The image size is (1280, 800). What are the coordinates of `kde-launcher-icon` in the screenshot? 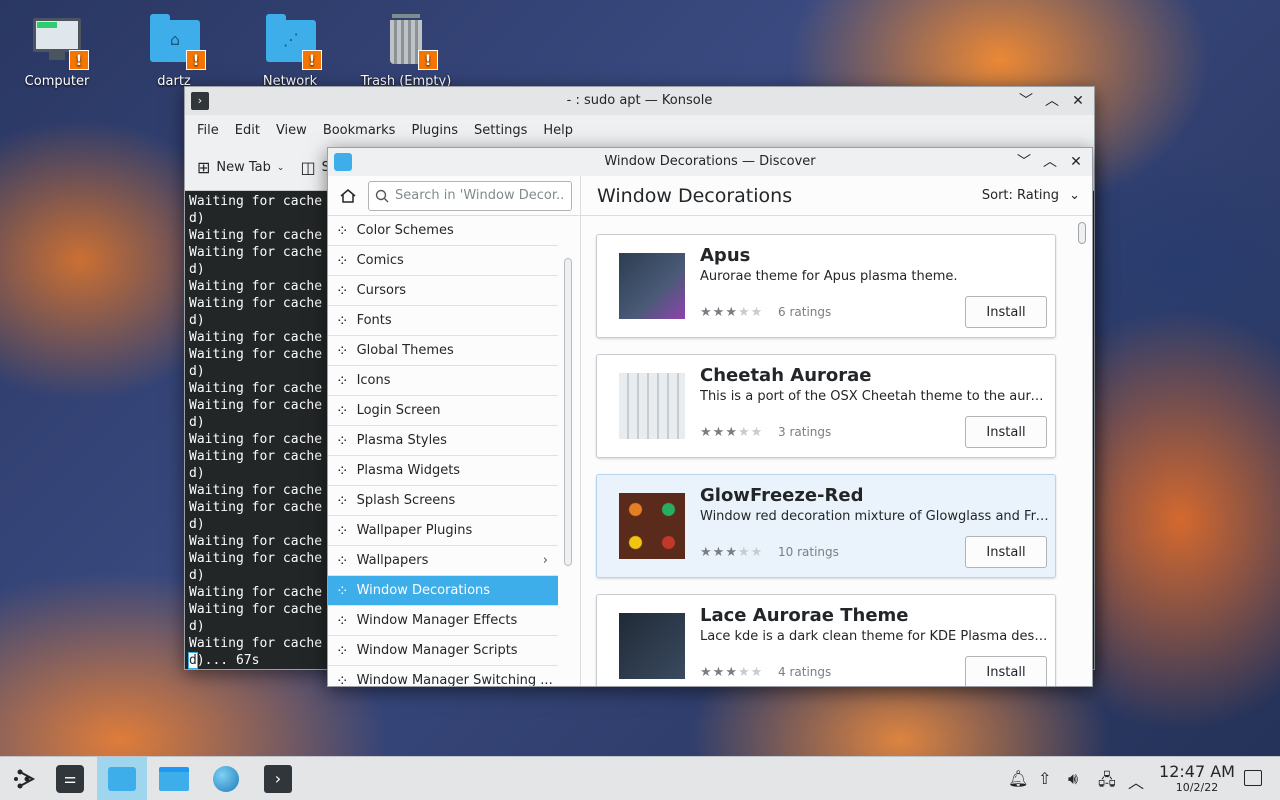 It's located at (25, 779).